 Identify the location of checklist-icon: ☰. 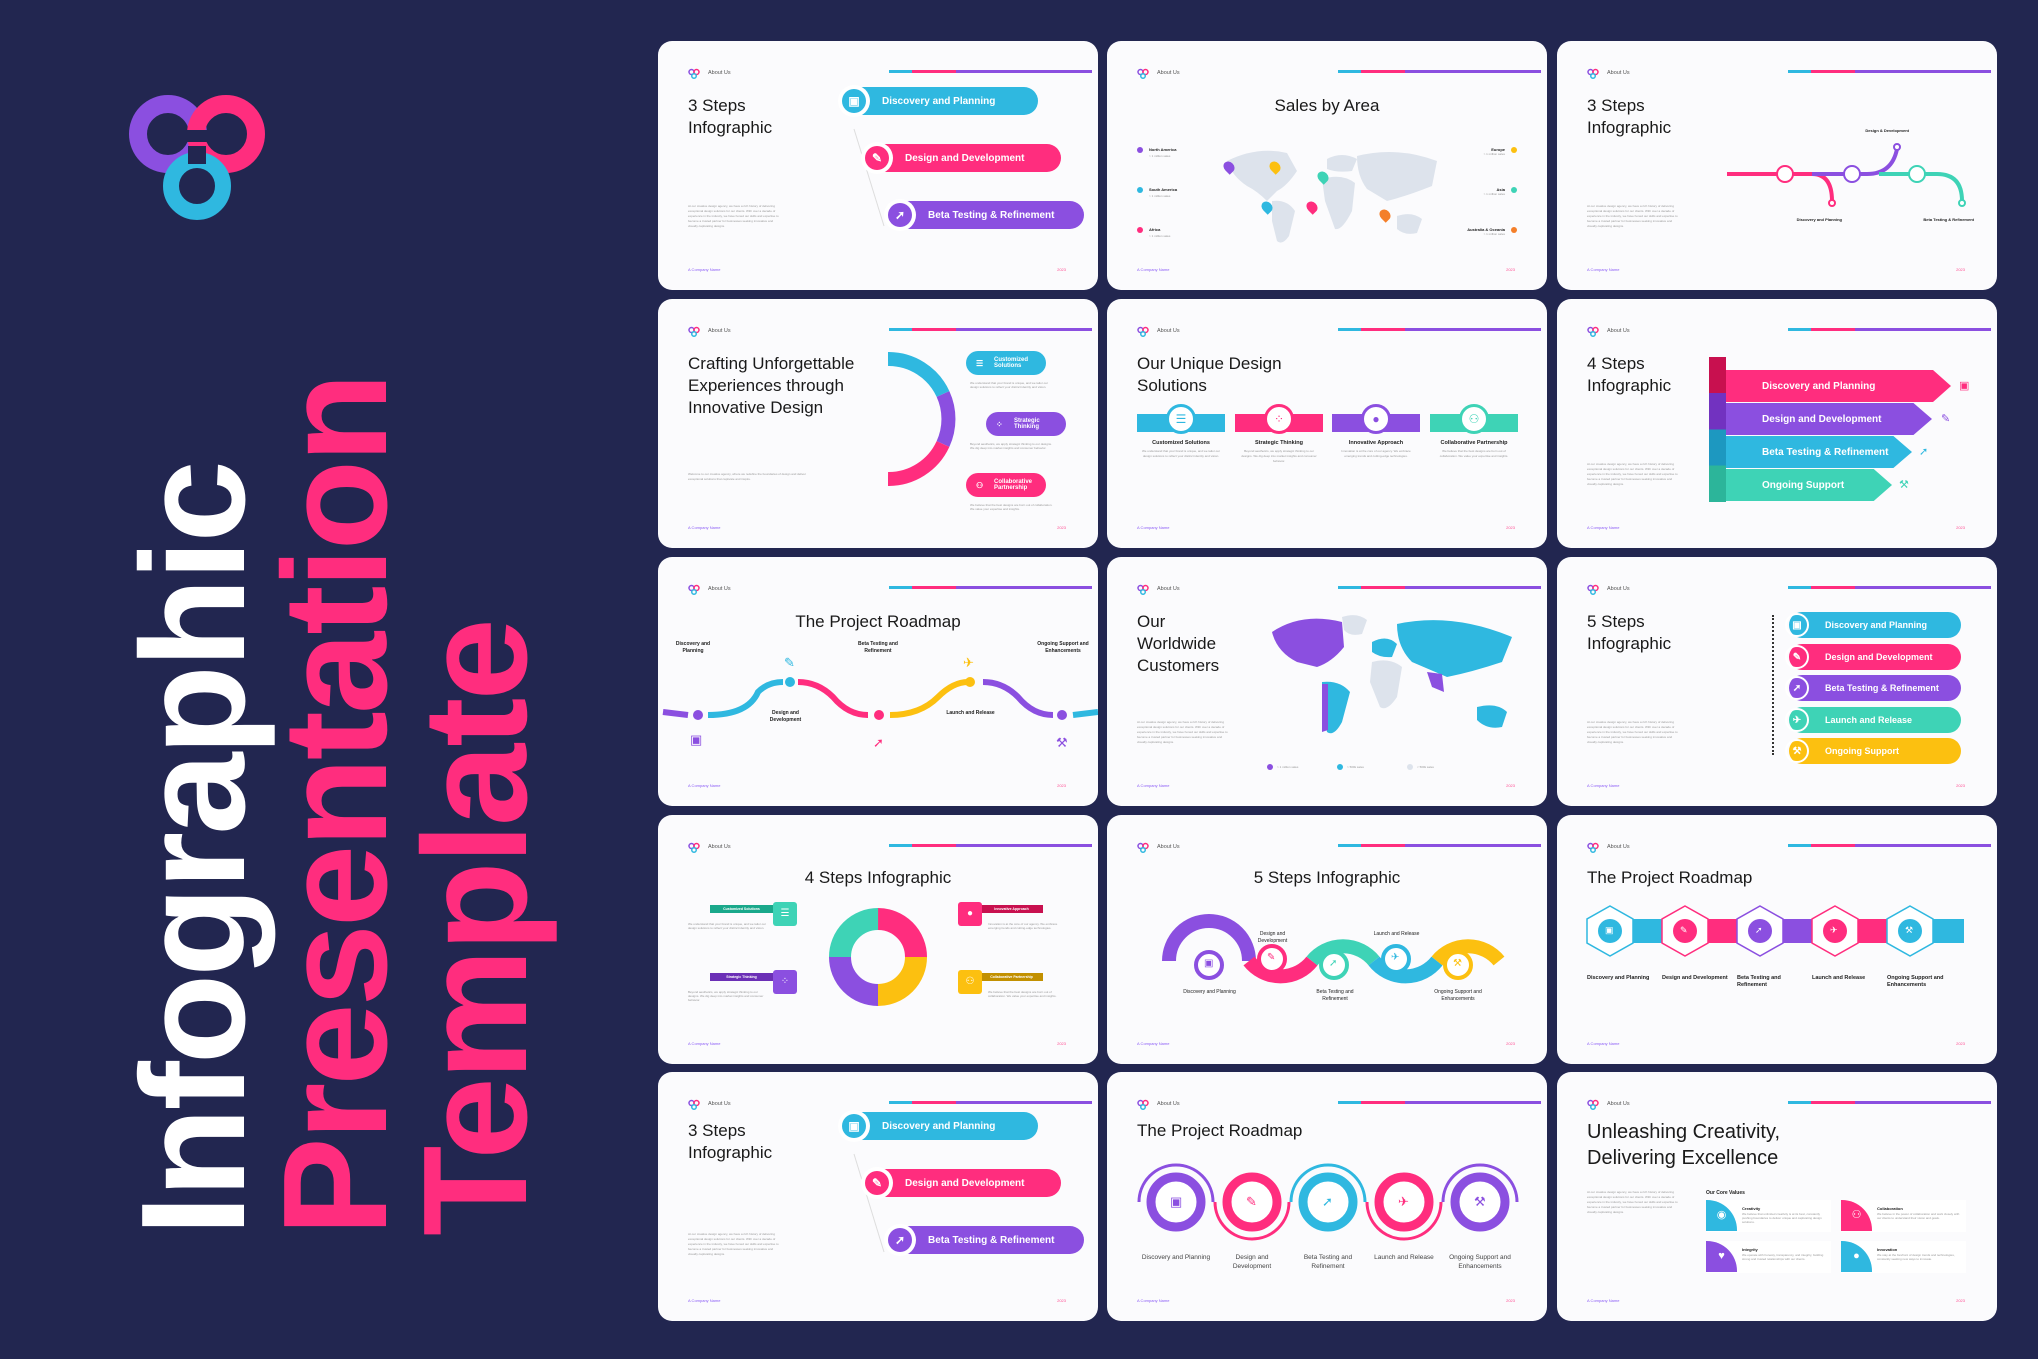
(785, 914).